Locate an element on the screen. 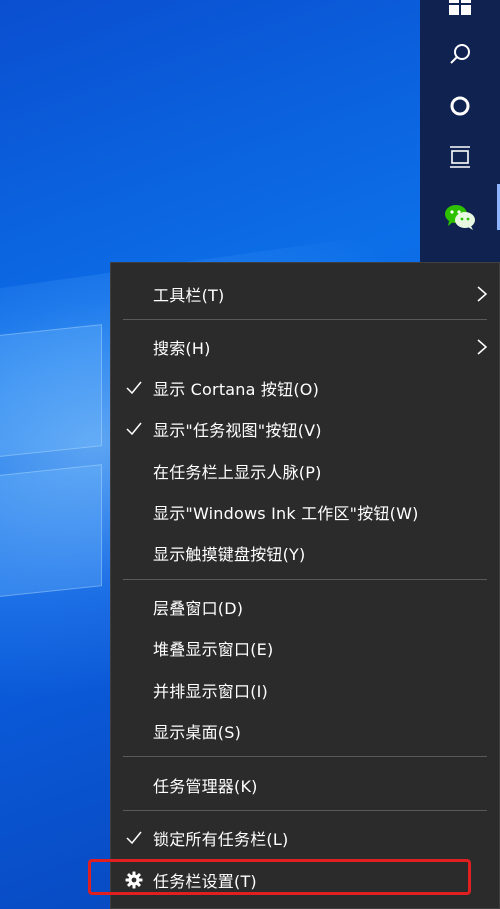 The image size is (500, 909). menu-item-stack-windows: 堆叠显示窗口(E) is located at coordinates (305, 648).